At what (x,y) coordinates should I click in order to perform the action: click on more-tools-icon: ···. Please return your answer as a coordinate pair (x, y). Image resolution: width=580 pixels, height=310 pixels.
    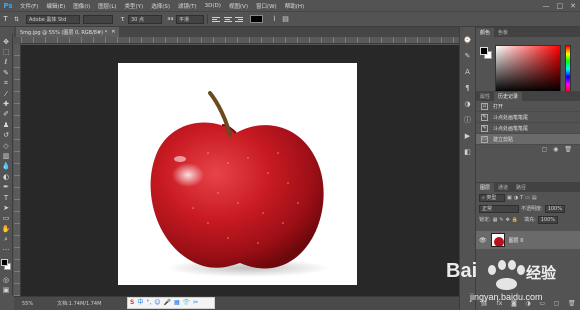
    Looking at the image, I should click on (6, 250).